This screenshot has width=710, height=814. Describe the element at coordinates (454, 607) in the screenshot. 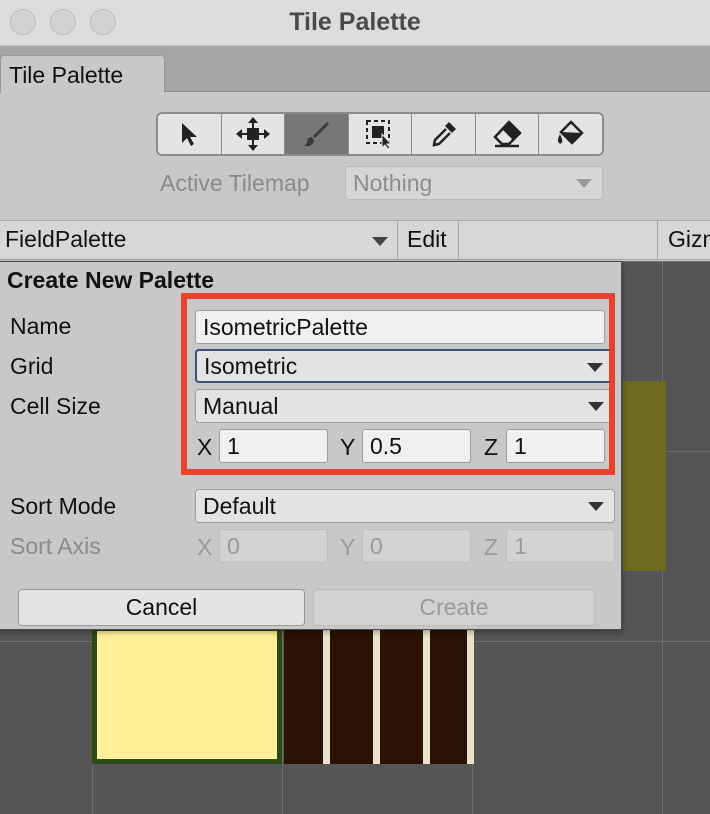

I see `create-button: Create` at that location.